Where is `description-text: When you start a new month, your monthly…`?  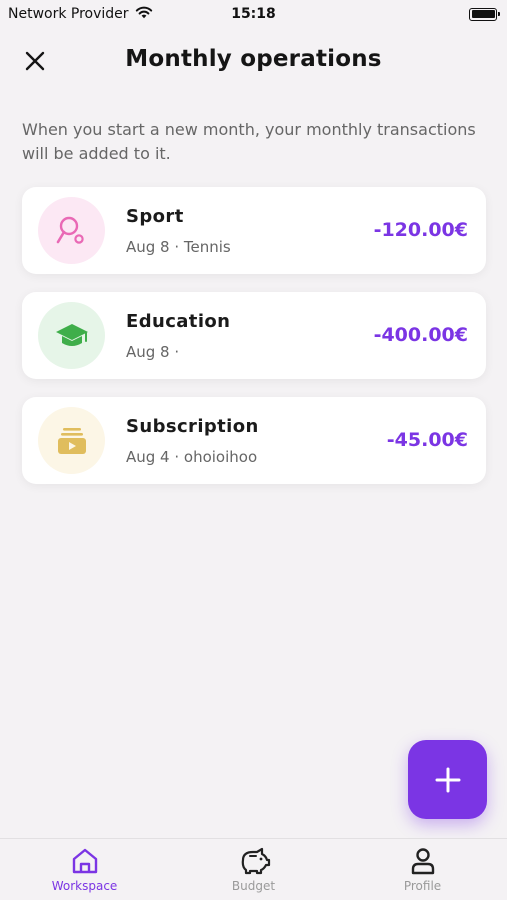
description-text: When you start a new month, your monthly… is located at coordinates (249, 141).